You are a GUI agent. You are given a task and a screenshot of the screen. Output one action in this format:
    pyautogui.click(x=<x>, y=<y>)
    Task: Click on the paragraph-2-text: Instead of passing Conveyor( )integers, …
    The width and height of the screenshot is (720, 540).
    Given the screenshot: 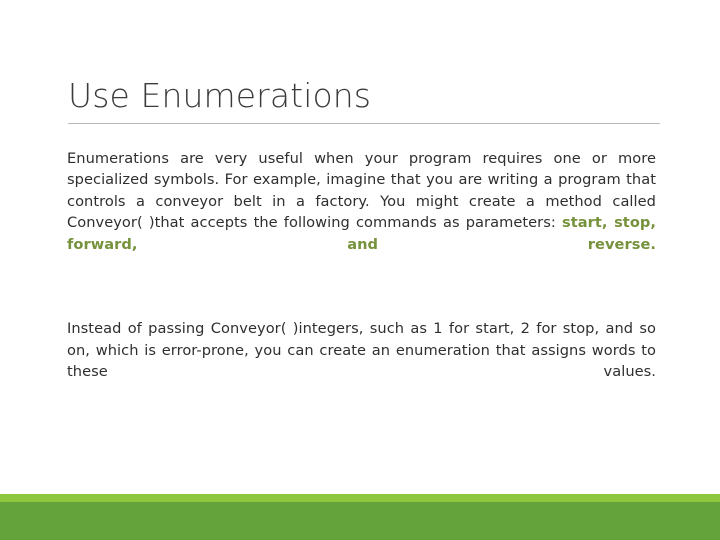 What is the action you would take?
    pyautogui.click(x=361, y=350)
    